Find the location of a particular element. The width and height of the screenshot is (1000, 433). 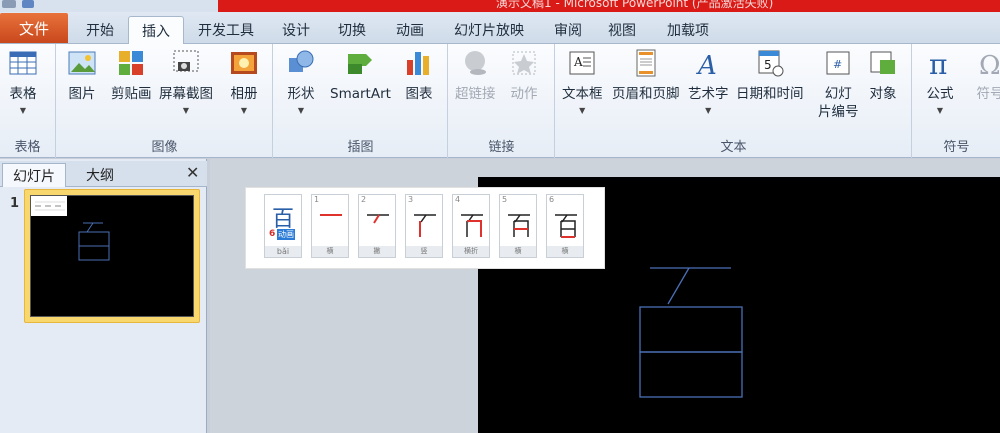

album-label: 相册 is located at coordinates (244, 94).